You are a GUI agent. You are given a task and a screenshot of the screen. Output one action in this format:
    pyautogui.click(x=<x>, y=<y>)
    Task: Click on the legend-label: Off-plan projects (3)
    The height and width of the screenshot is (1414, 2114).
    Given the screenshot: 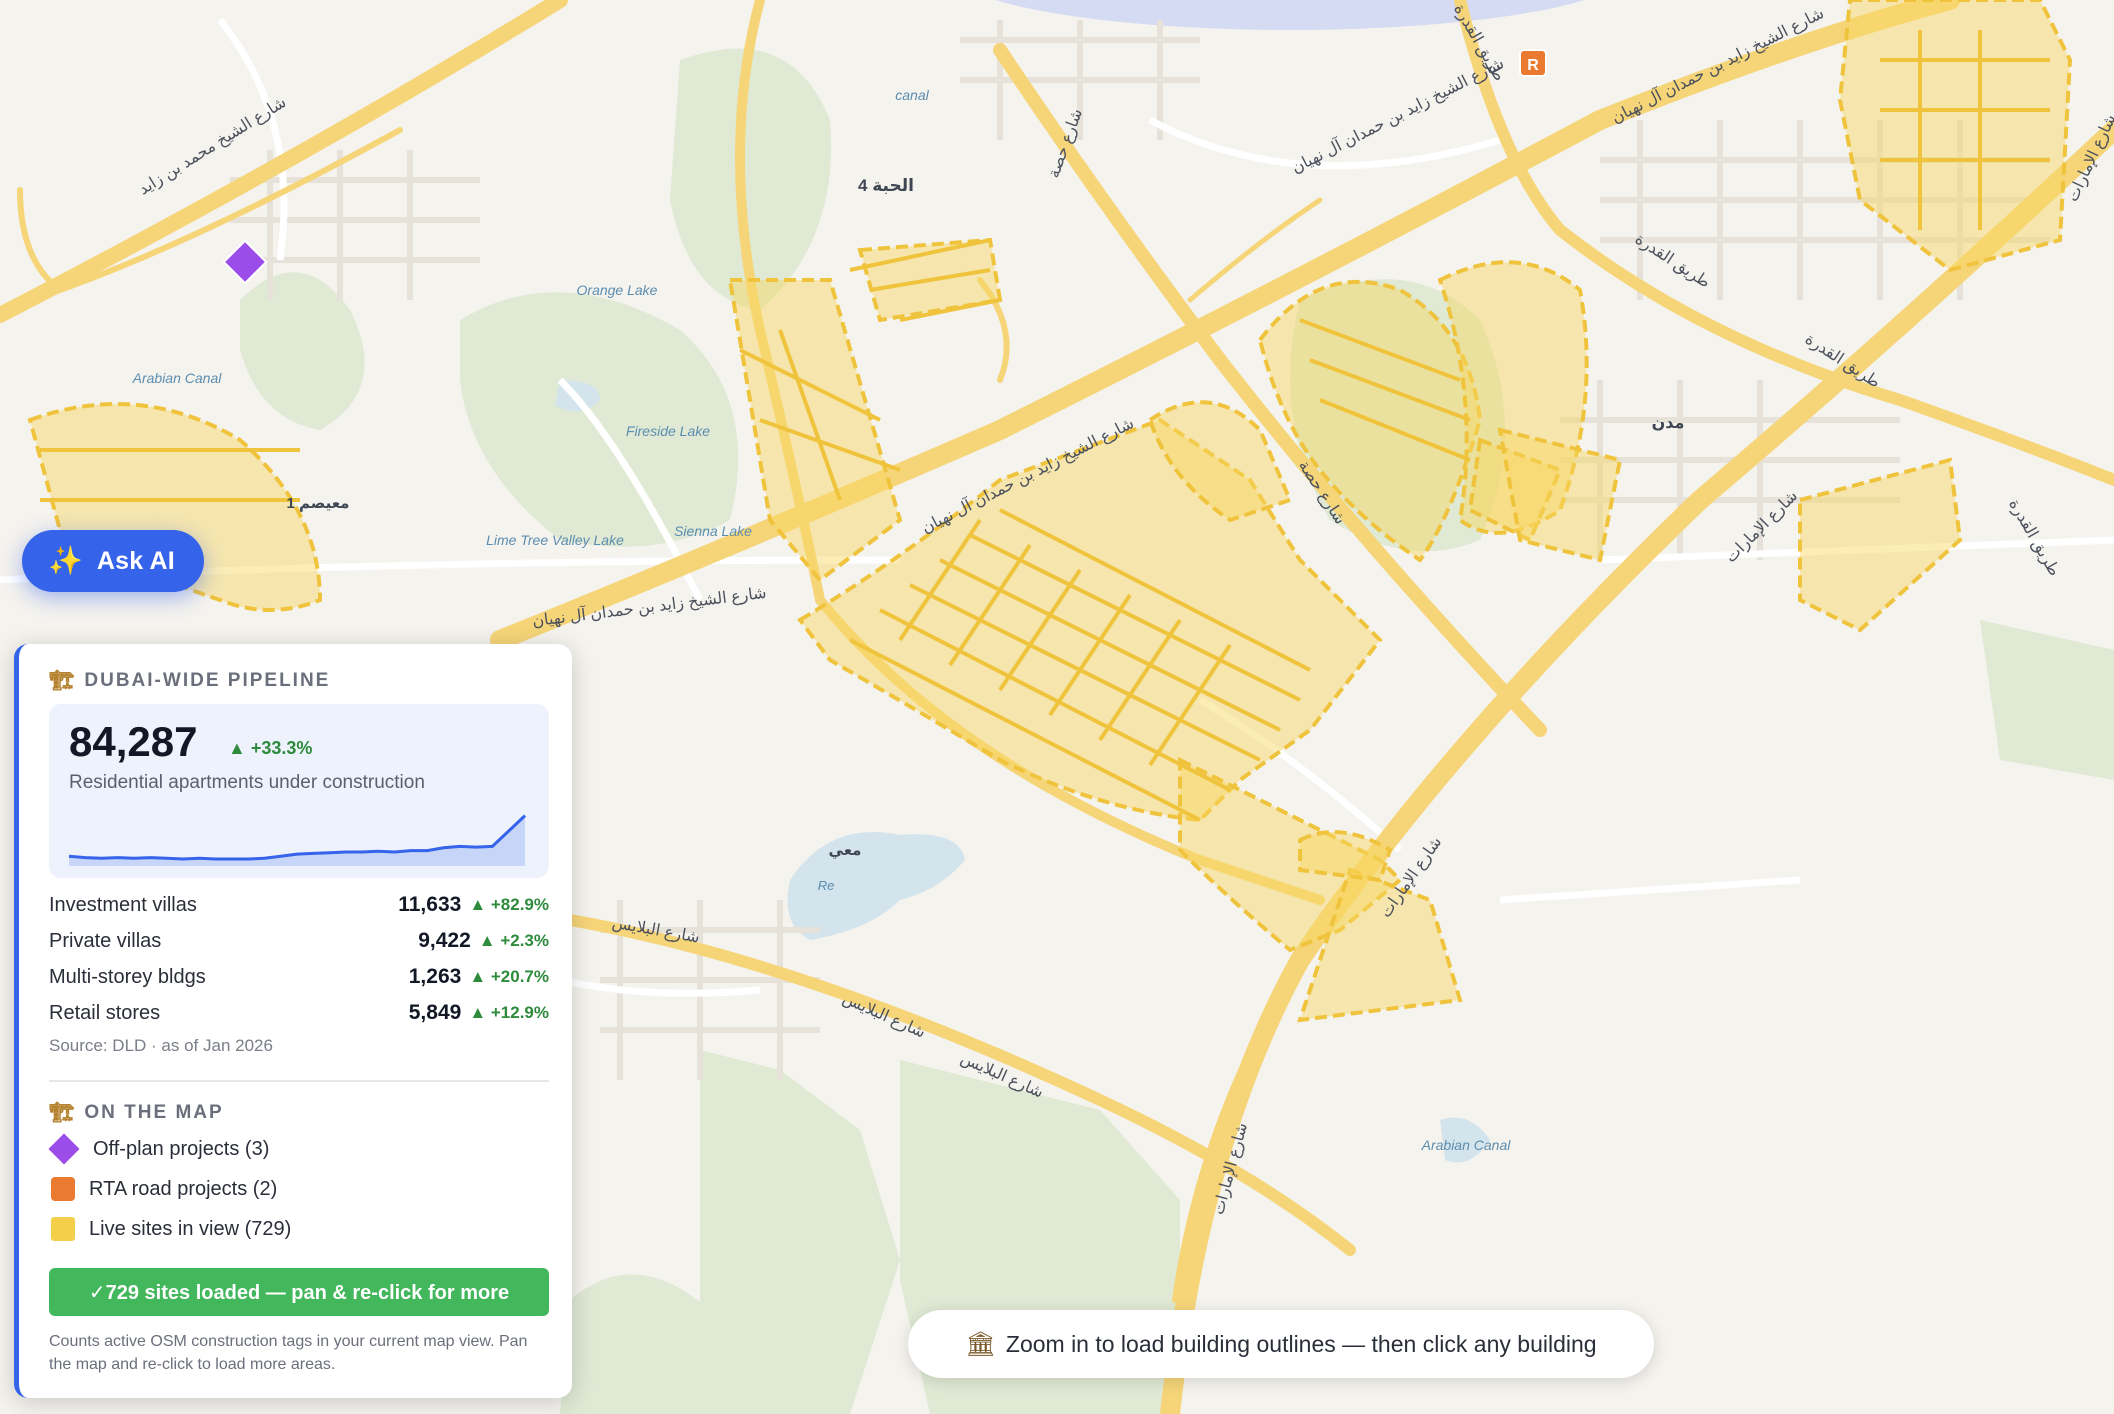 What is the action you would take?
    pyautogui.click(x=181, y=1148)
    